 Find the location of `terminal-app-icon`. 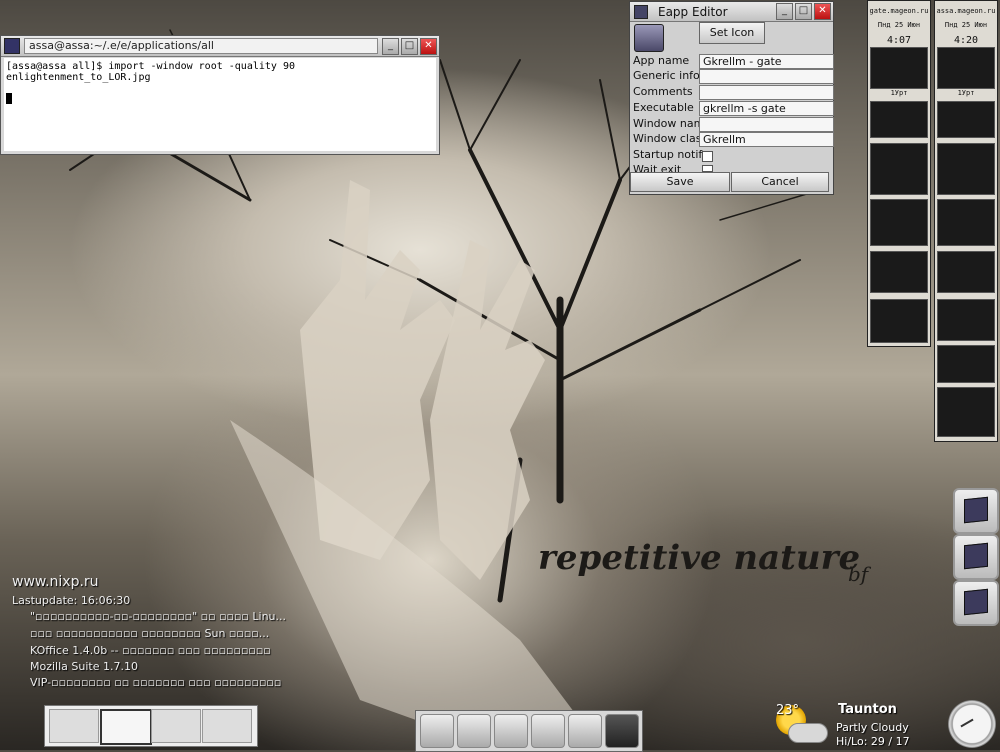

terminal-app-icon is located at coordinates (12, 46).